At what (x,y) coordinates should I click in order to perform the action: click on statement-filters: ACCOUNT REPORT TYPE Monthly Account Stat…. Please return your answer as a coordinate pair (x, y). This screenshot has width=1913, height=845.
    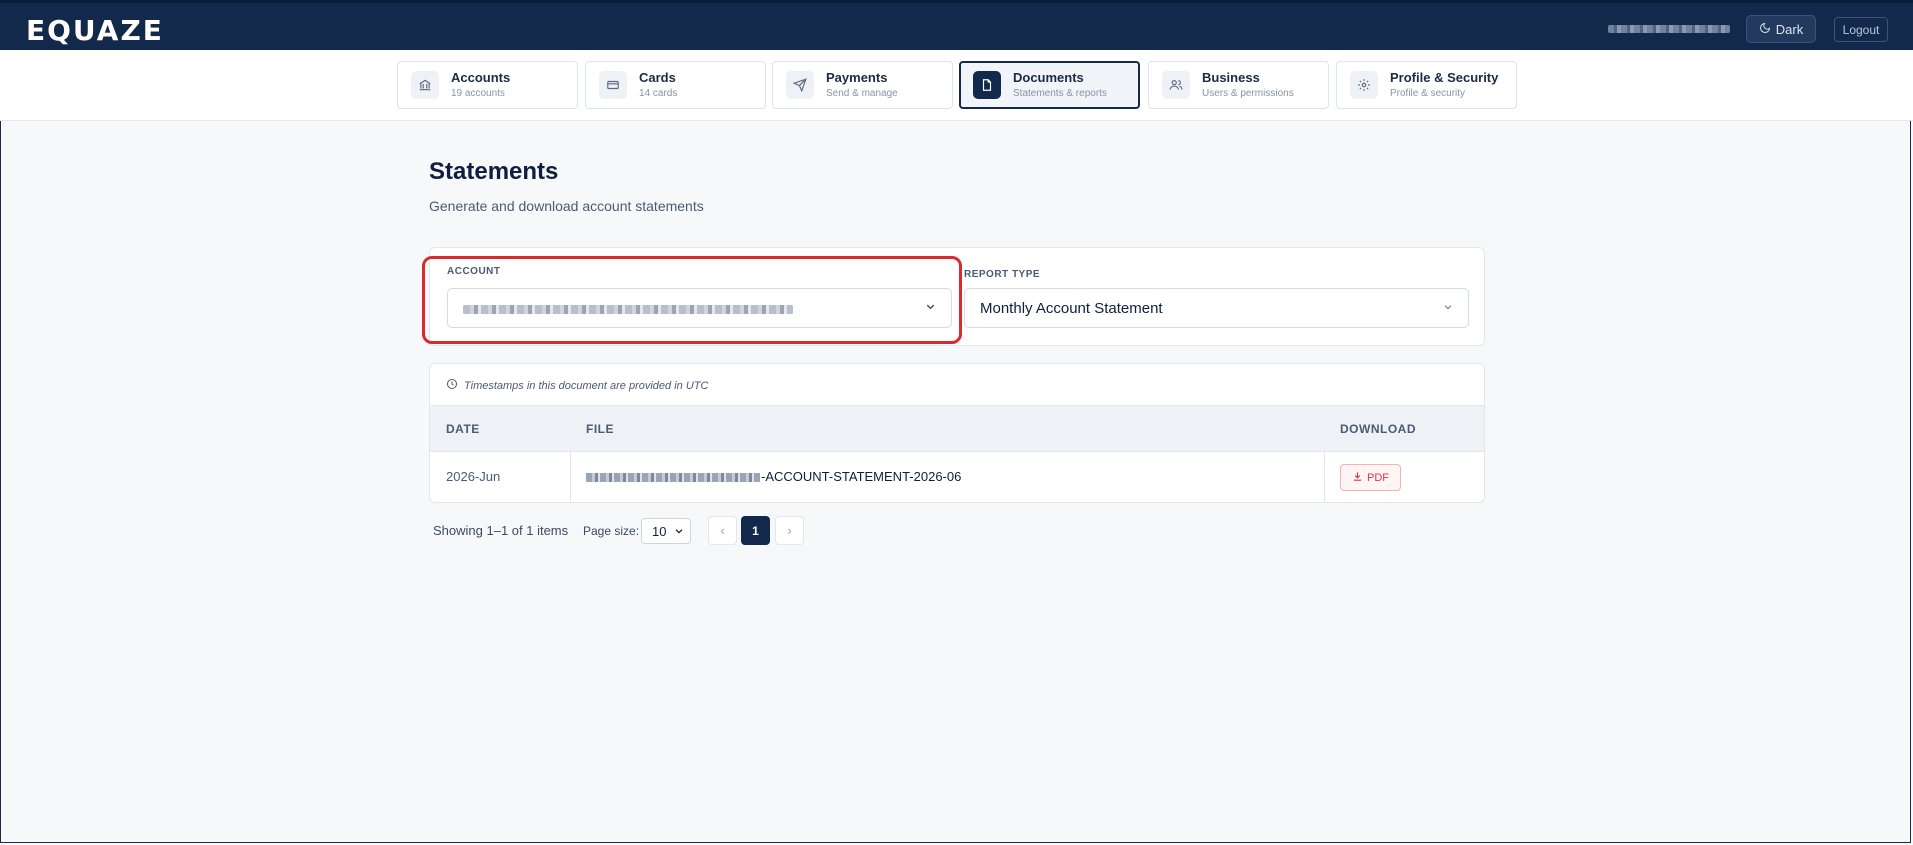
    Looking at the image, I should click on (957, 296).